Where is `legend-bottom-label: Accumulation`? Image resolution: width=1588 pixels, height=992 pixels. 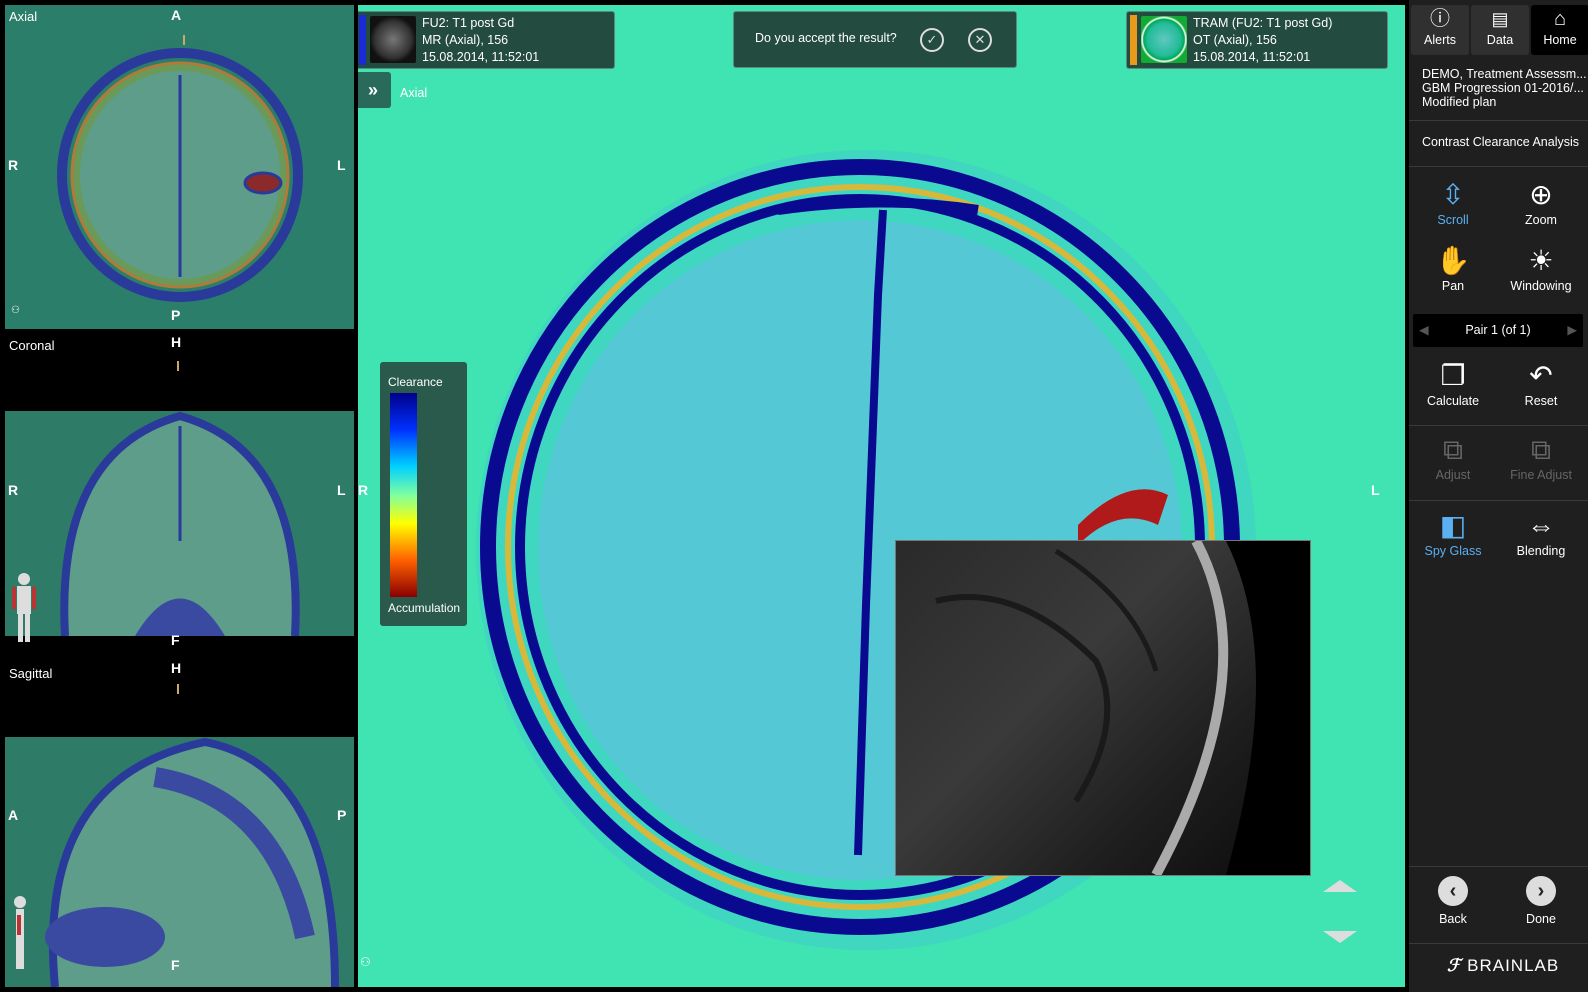
legend-bottom-label: Accumulation is located at coordinates (424, 608).